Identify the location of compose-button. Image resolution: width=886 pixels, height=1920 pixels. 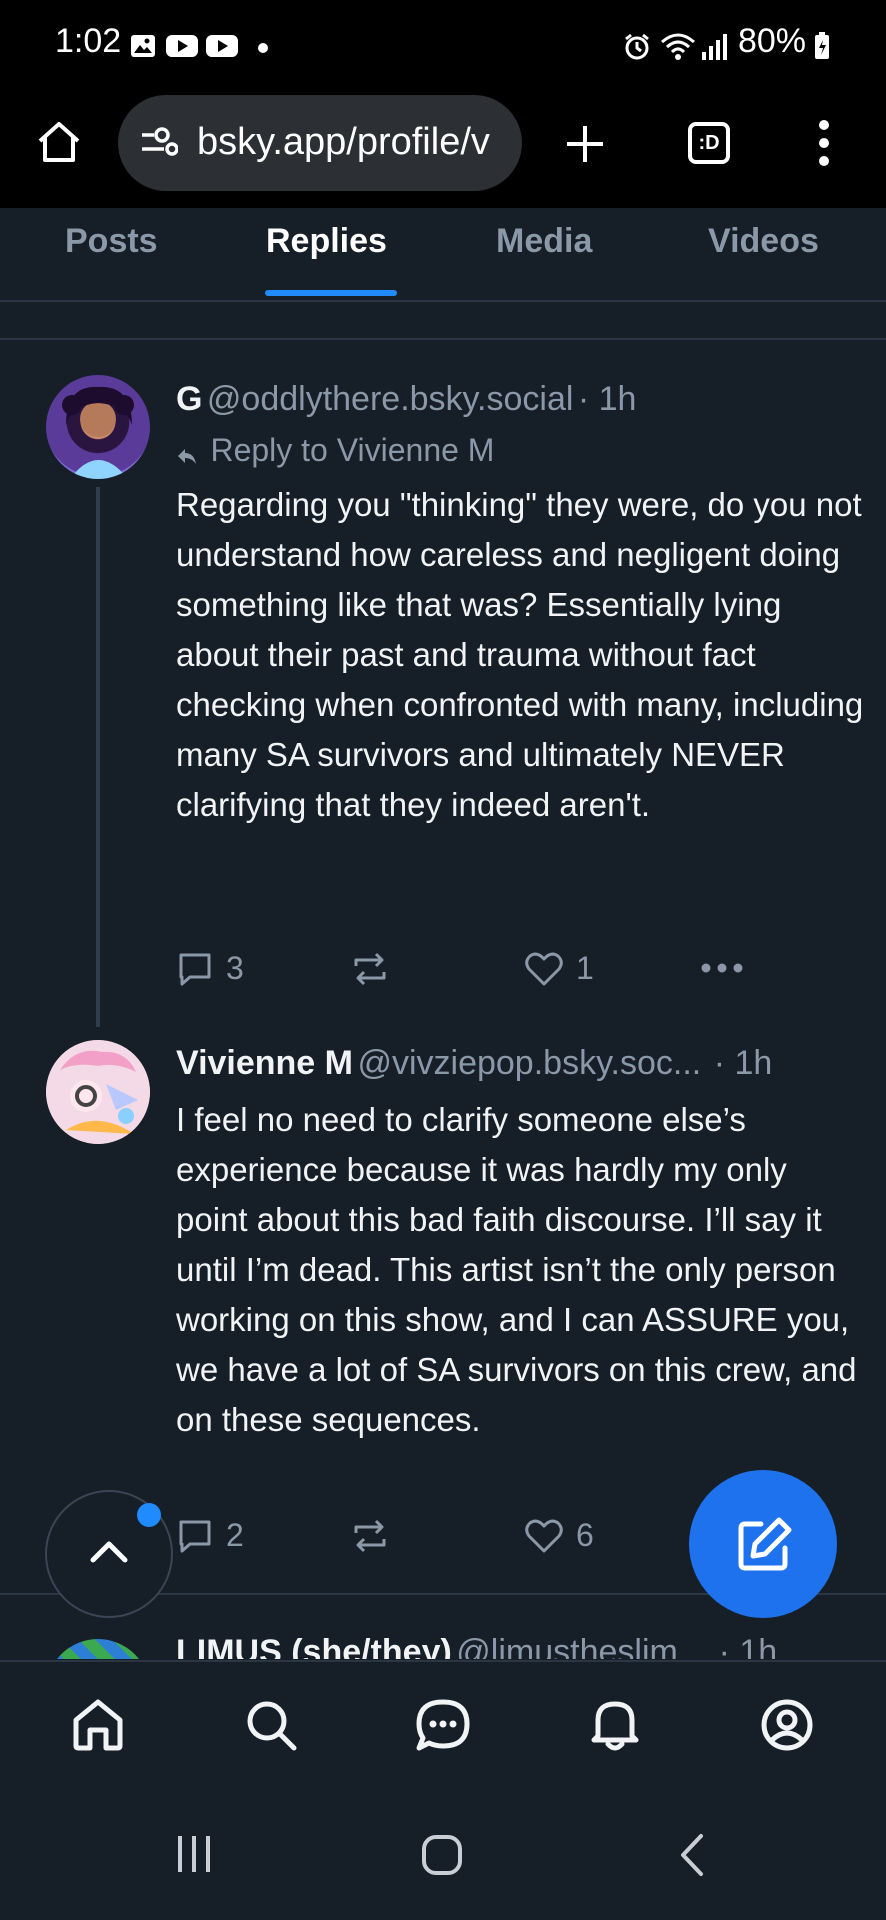
(763, 1544).